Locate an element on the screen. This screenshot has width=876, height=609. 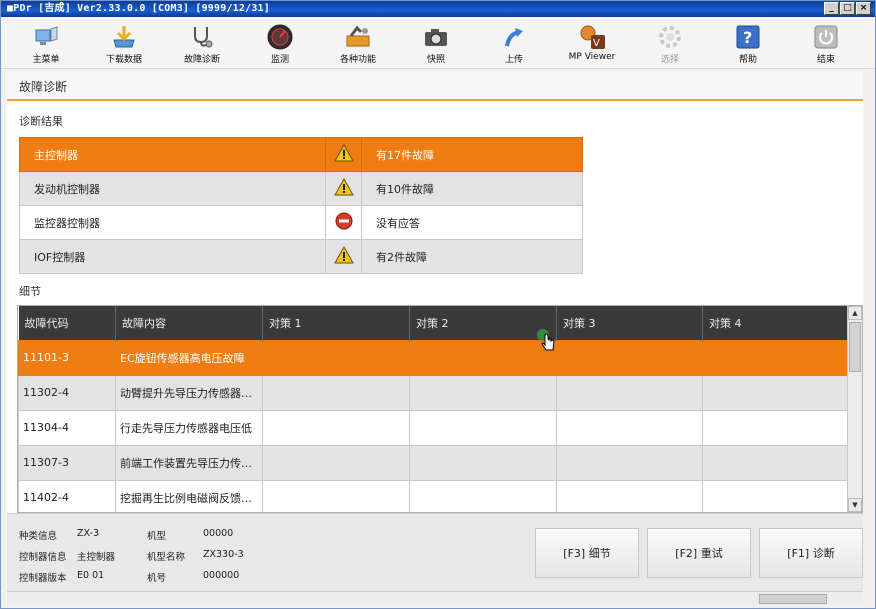
info-model-value: 00000 is located at coordinates (218, 533).